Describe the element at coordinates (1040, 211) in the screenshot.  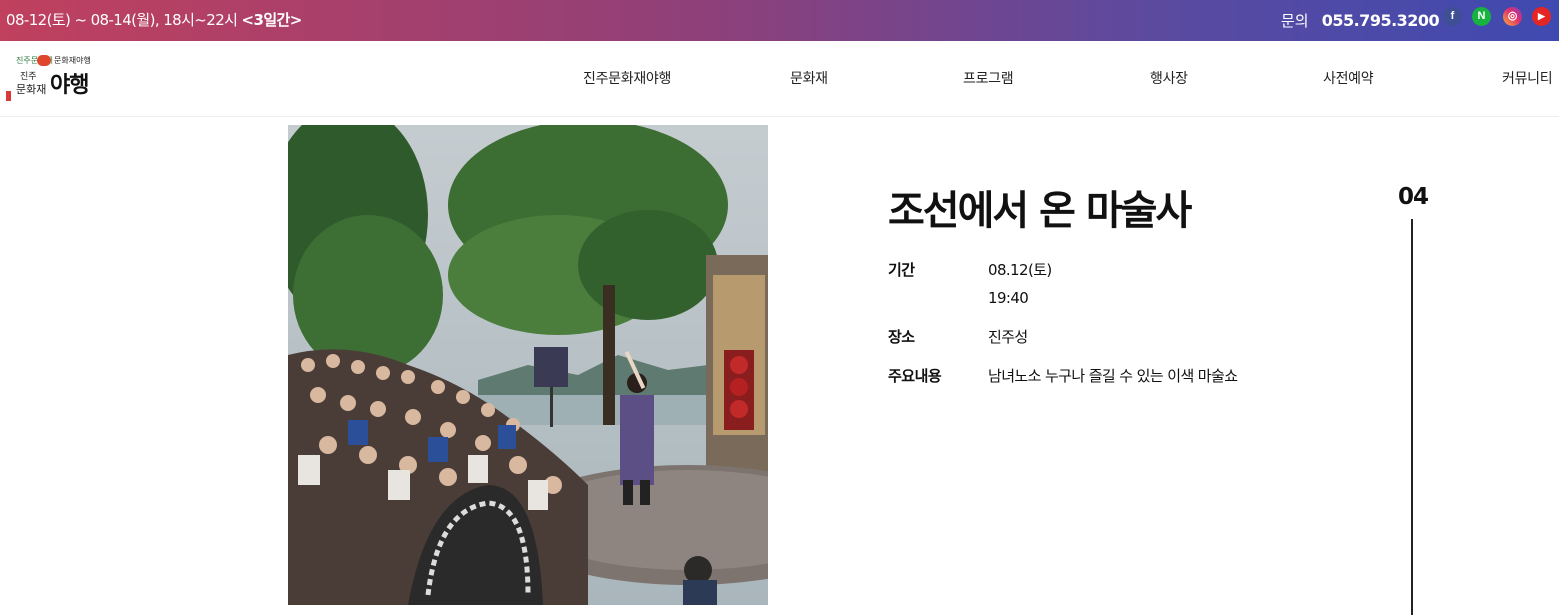
I see `program-title: 조선에서 온 마술사` at that location.